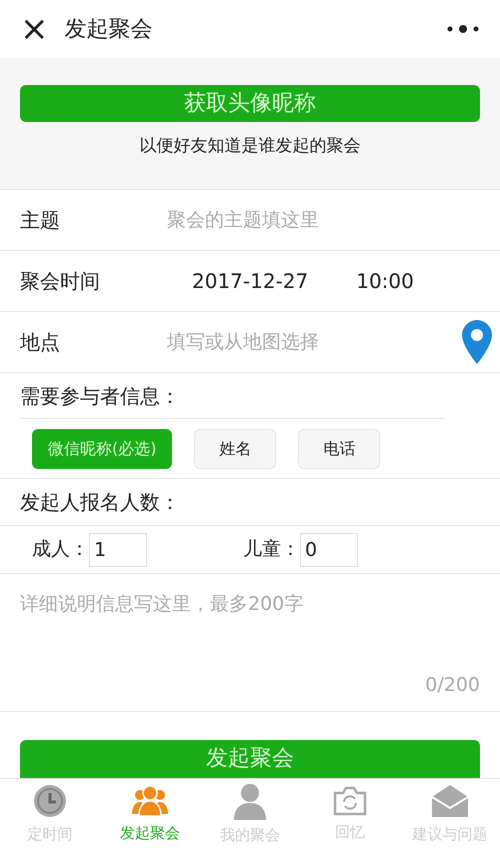  Describe the element at coordinates (314, 342) in the screenshot. I see `input-field: 填写或从地图选择` at that location.